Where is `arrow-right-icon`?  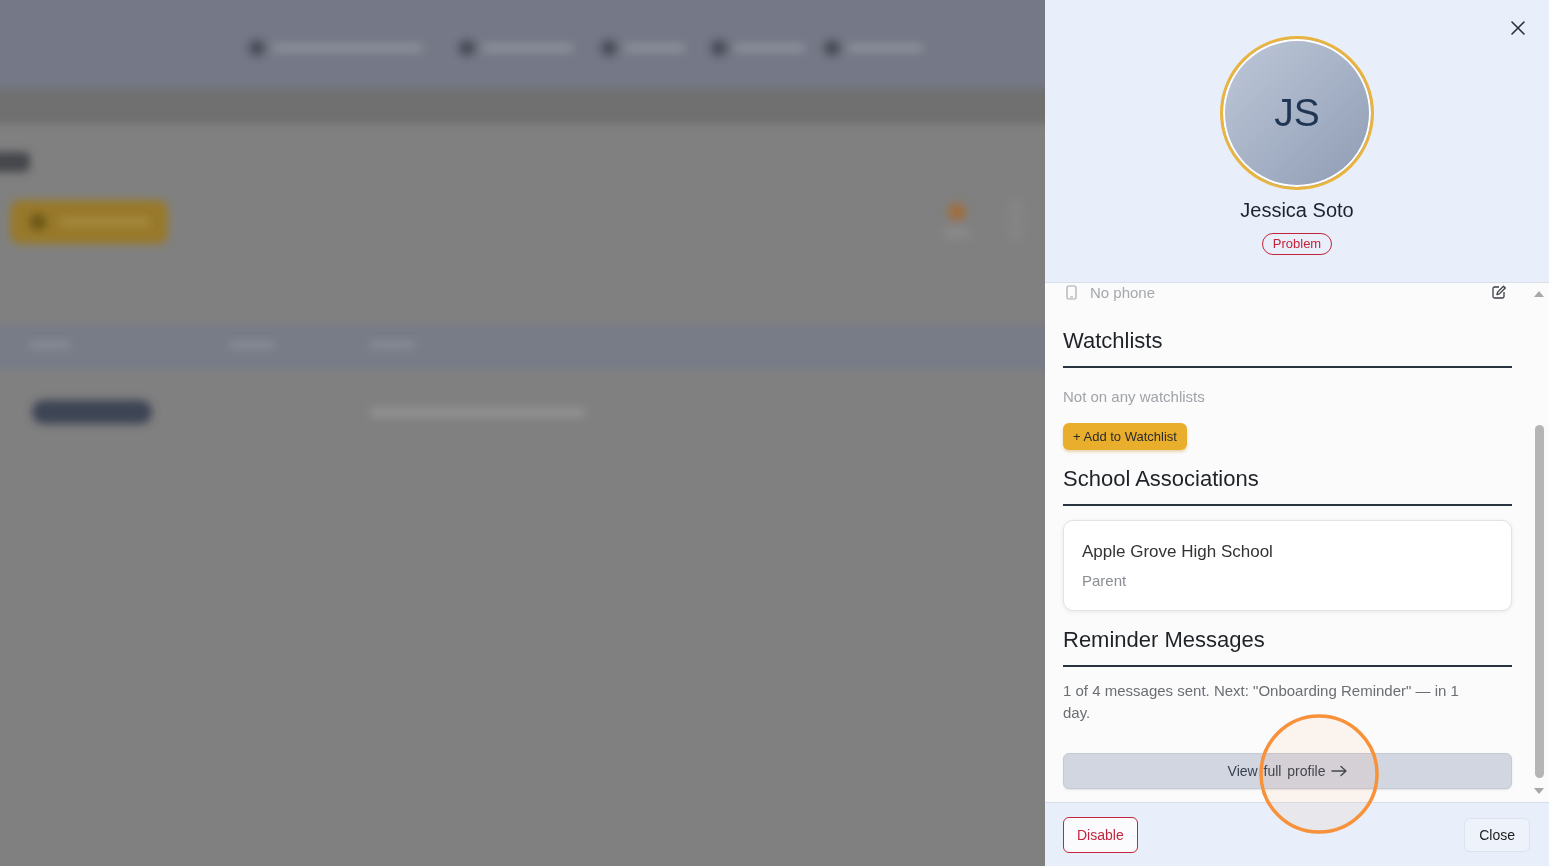 arrow-right-icon is located at coordinates (1339, 771).